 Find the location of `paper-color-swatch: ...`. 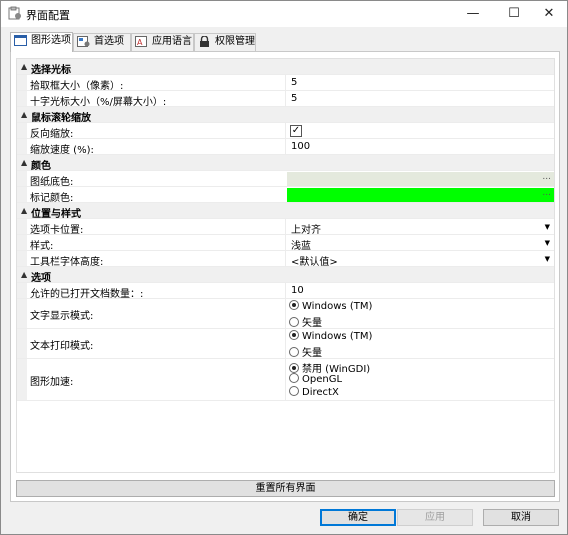

paper-color-swatch: ... is located at coordinates (420, 179).